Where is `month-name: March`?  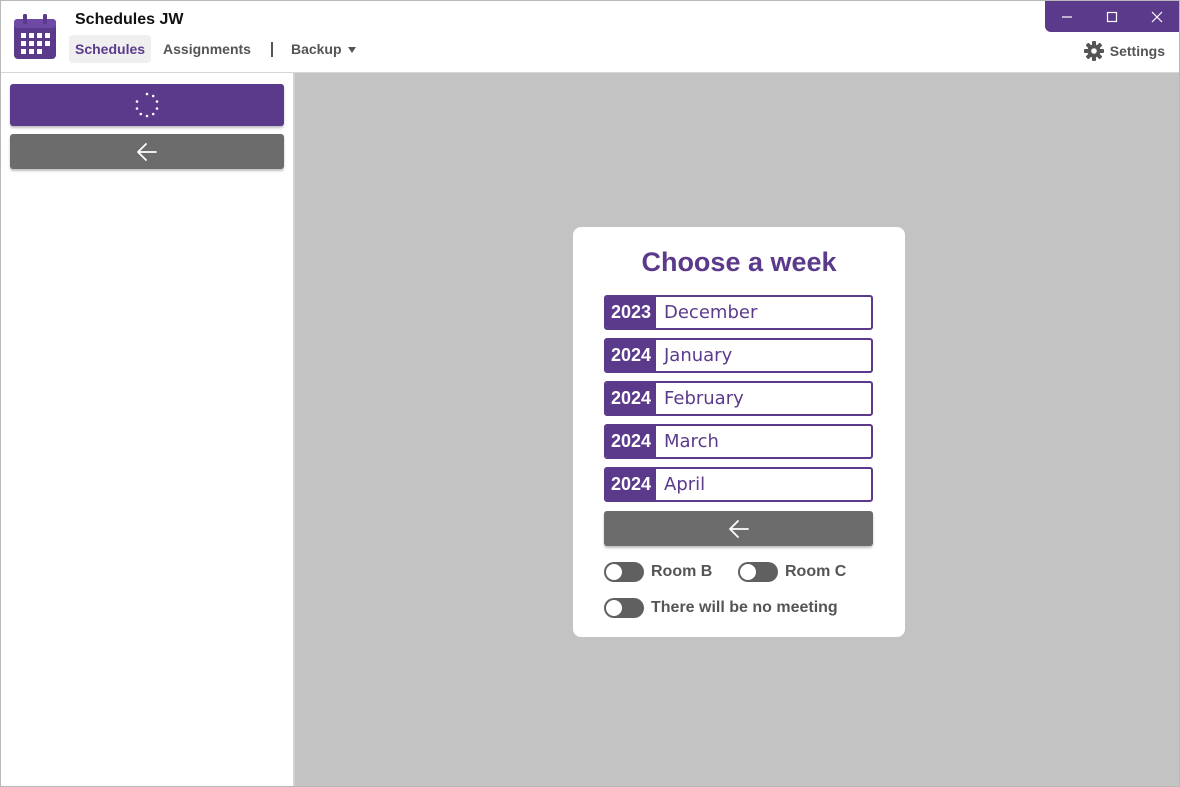 month-name: March is located at coordinates (691, 441).